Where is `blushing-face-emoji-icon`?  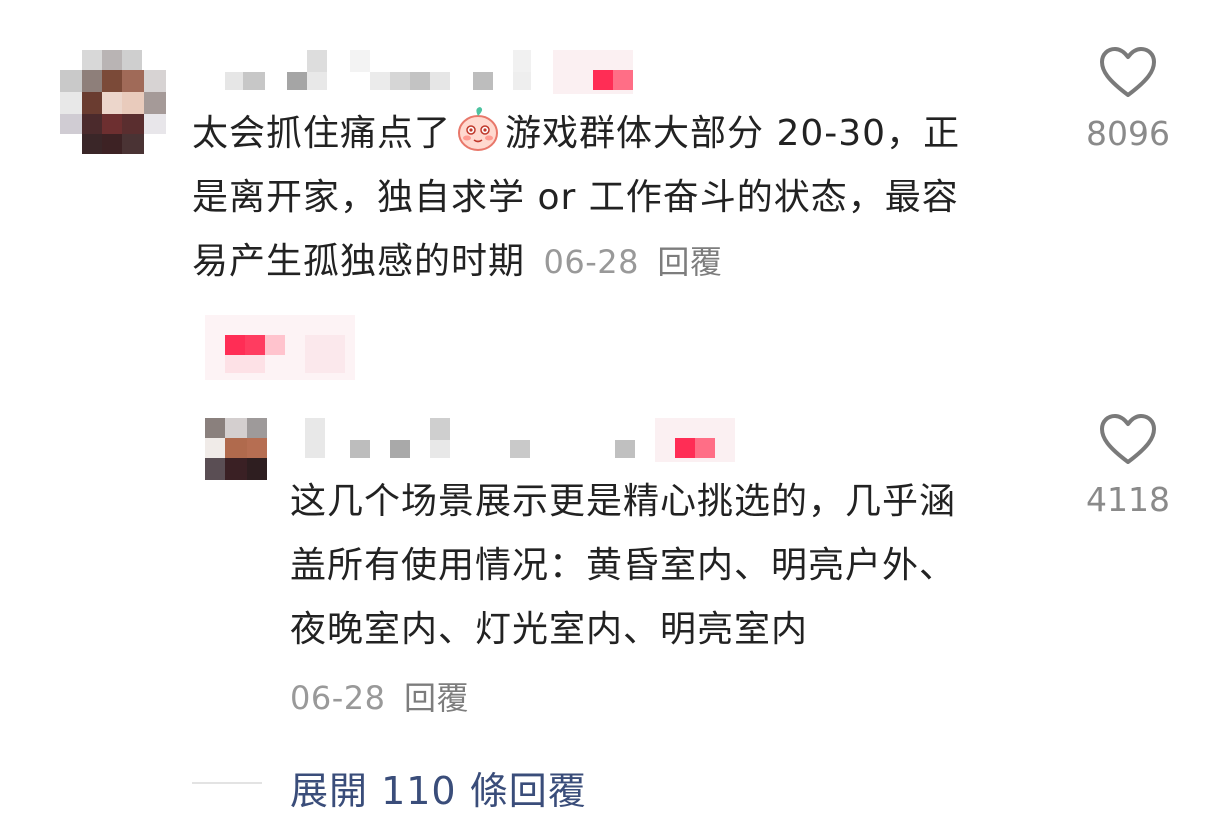 blushing-face-emoji-icon is located at coordinates (478, 128).